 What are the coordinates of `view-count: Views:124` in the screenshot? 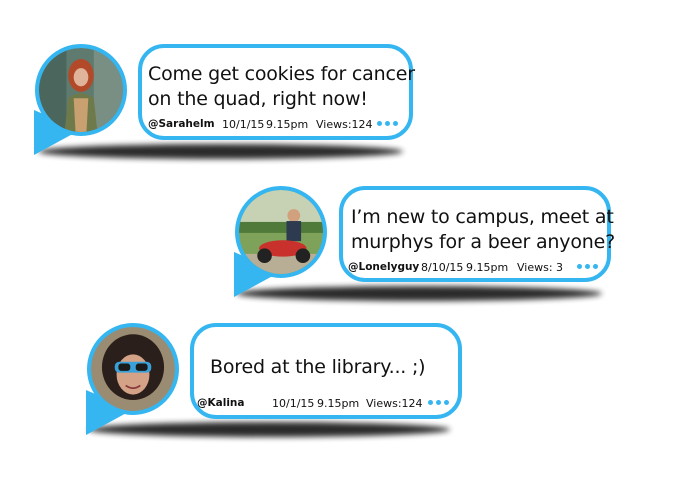 It's located at (394, 403).